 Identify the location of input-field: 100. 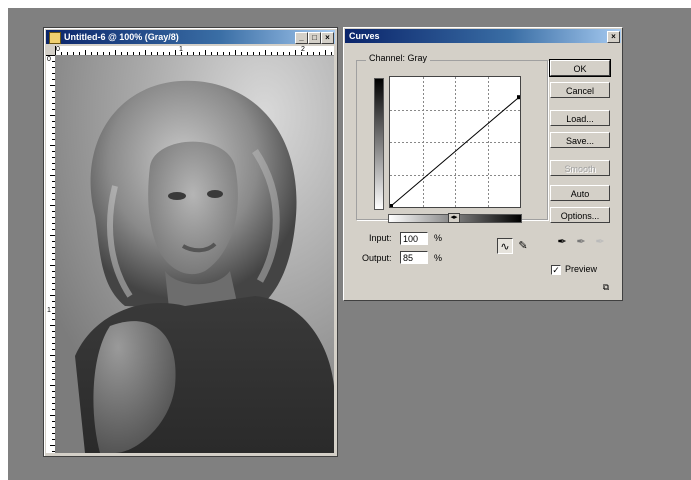
(414, 238).